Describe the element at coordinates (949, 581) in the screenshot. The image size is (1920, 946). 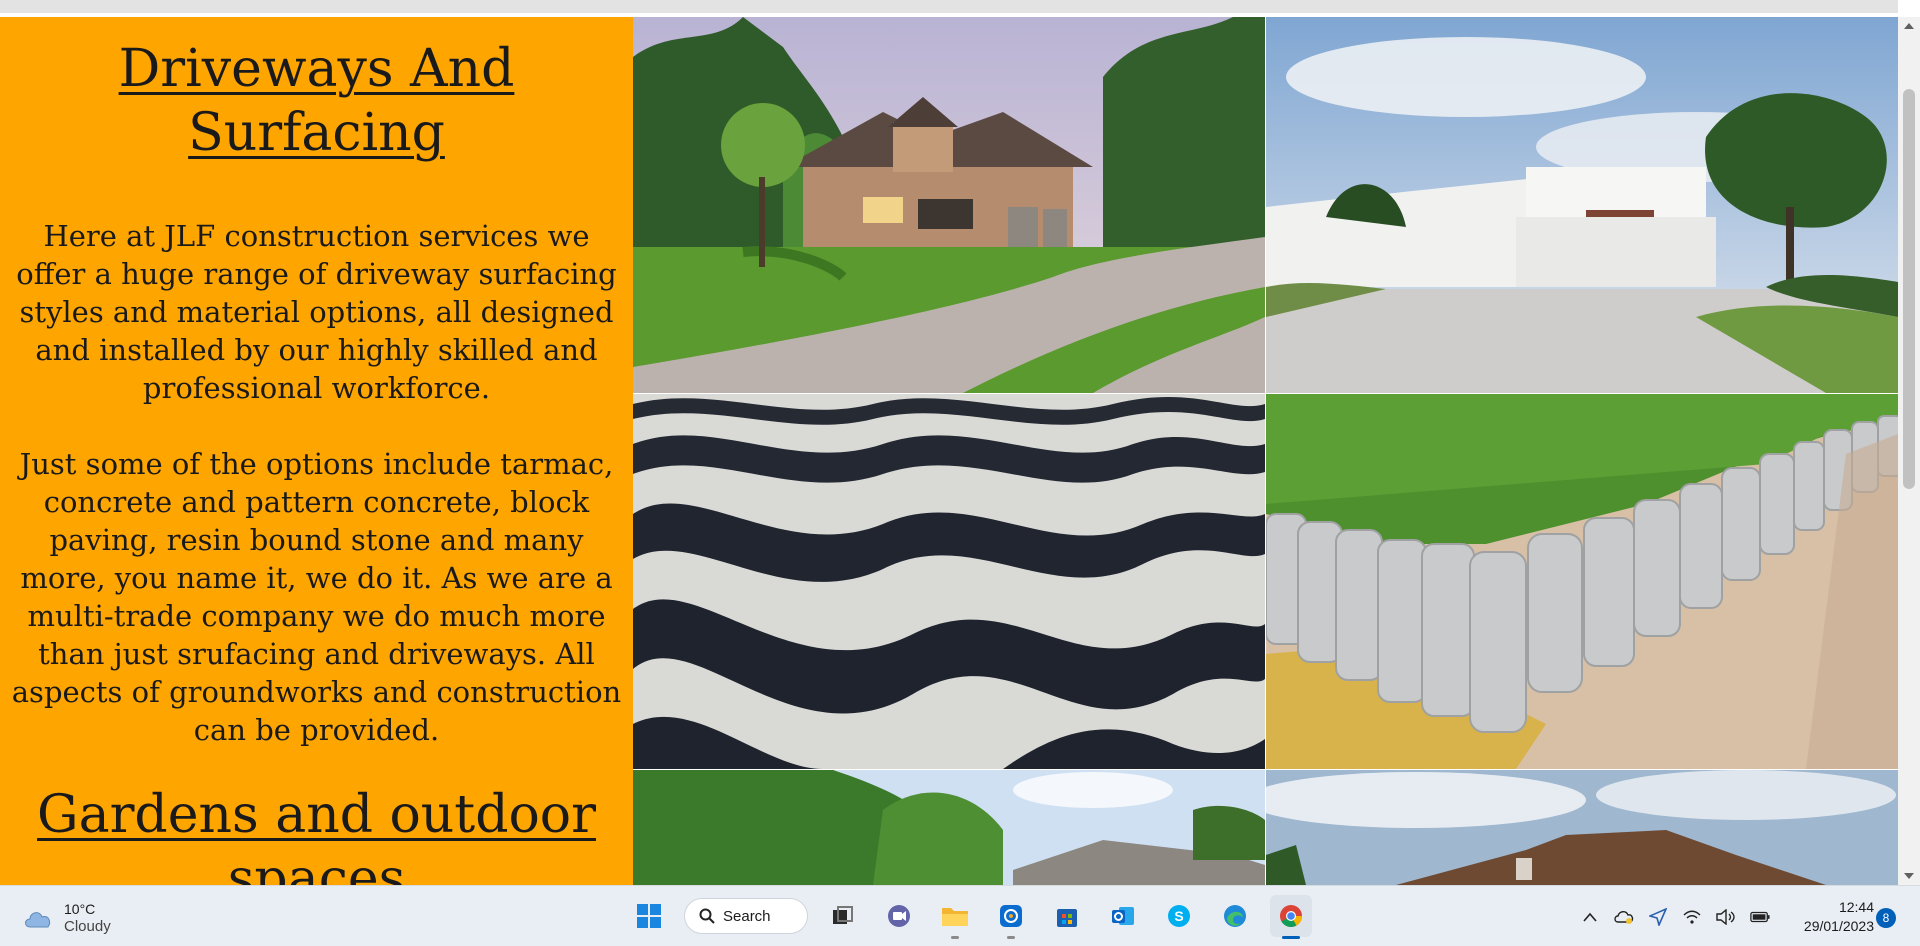
I see `wave-cobblestone-photo` at that location.